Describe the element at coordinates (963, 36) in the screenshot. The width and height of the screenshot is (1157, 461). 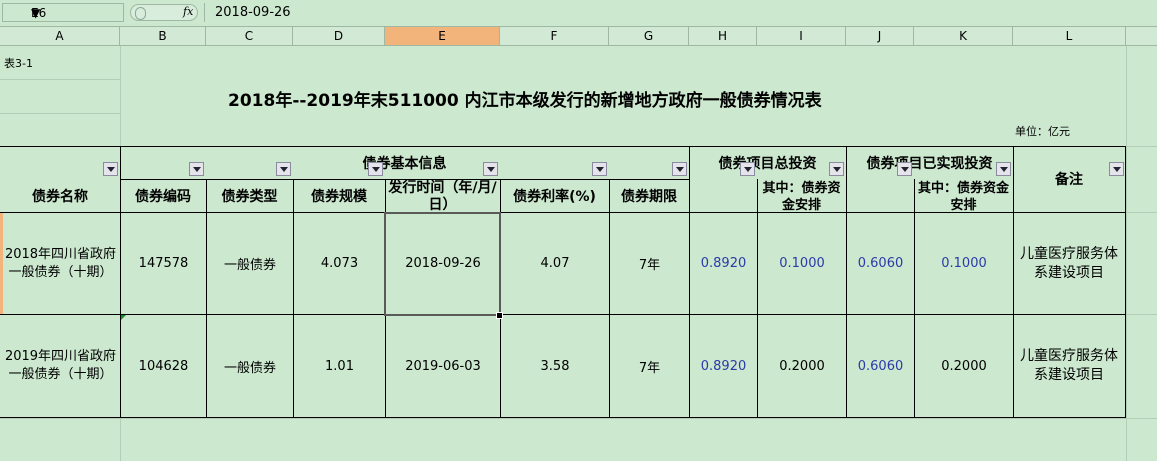
I see `column-header-k: K` at that location.